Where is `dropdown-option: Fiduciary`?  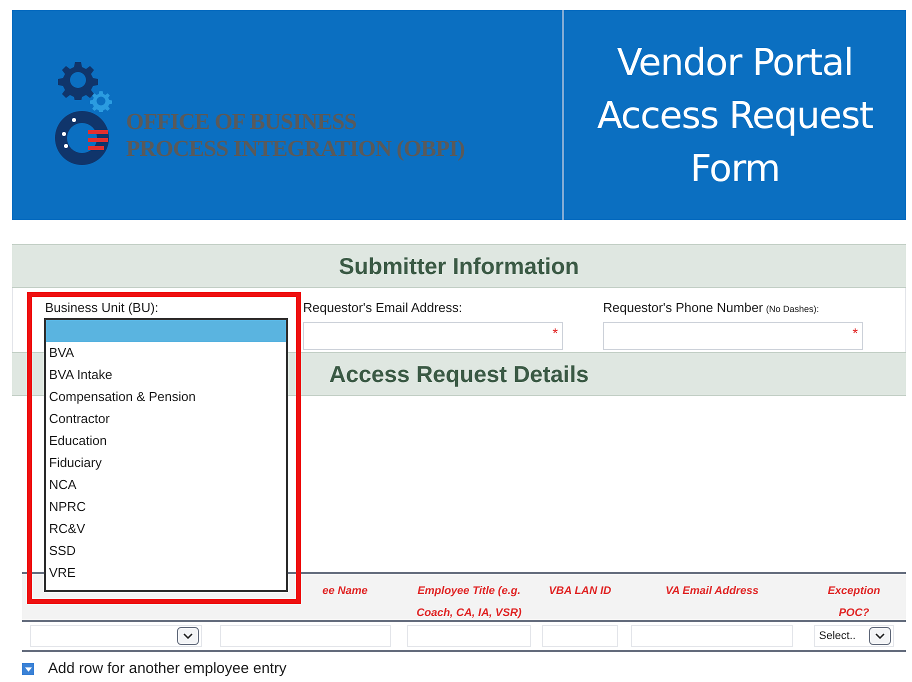 dropdown-option: Fiduciary is located at coordinates (166, 463).